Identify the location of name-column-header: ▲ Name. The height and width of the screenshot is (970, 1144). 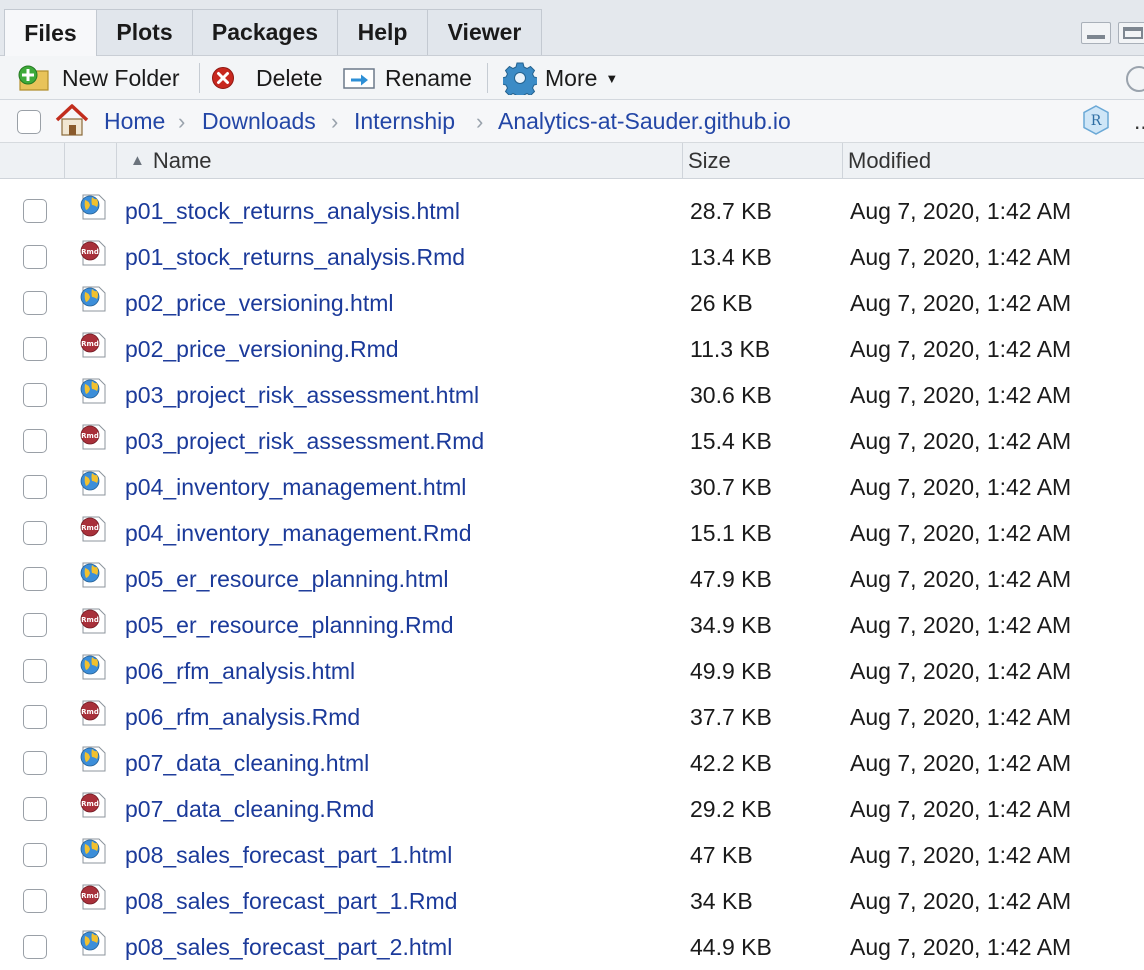
(171, 160).